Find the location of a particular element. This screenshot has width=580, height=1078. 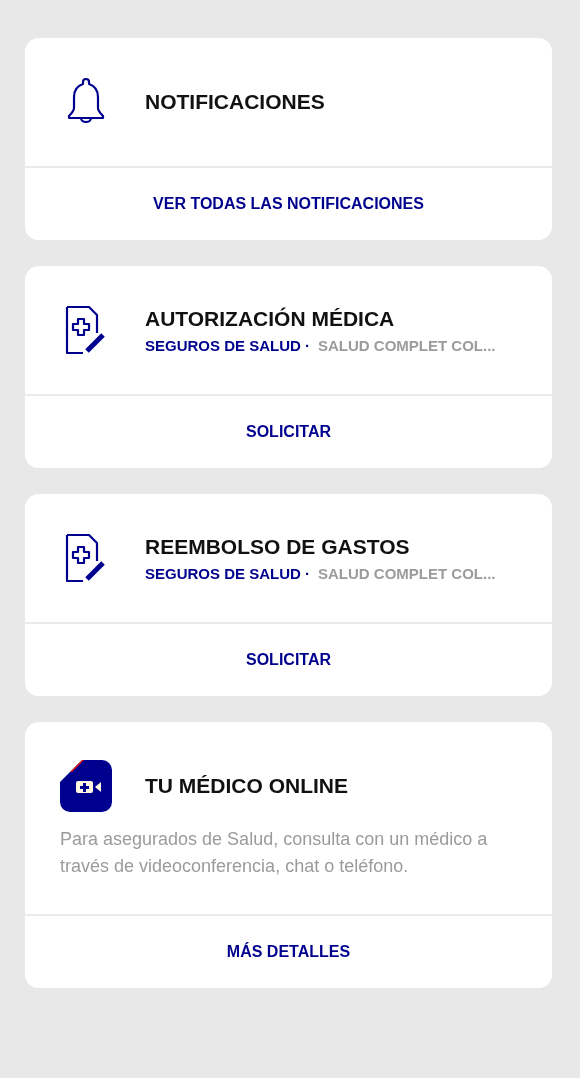

card-title: REEMBOLSO DE GASTOS is located at coordinates (278, 546).